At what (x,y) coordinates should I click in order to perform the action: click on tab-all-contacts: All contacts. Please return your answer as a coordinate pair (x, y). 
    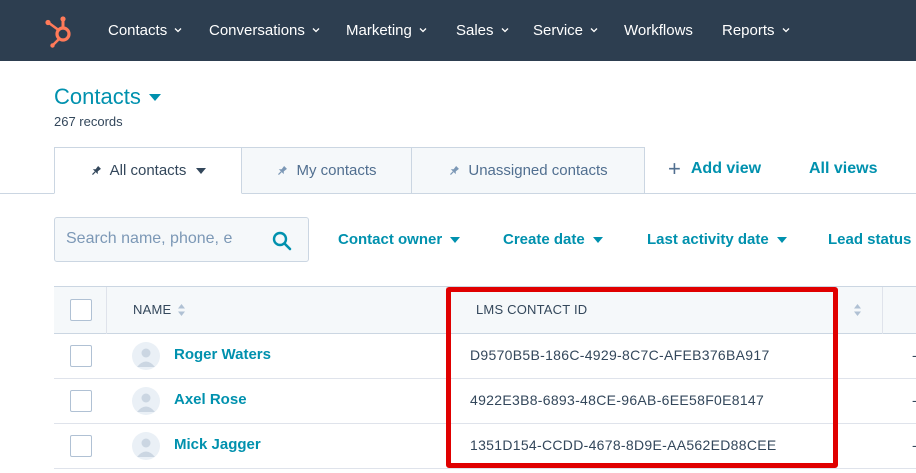
    Looking at the image, I should click on (148, 170).